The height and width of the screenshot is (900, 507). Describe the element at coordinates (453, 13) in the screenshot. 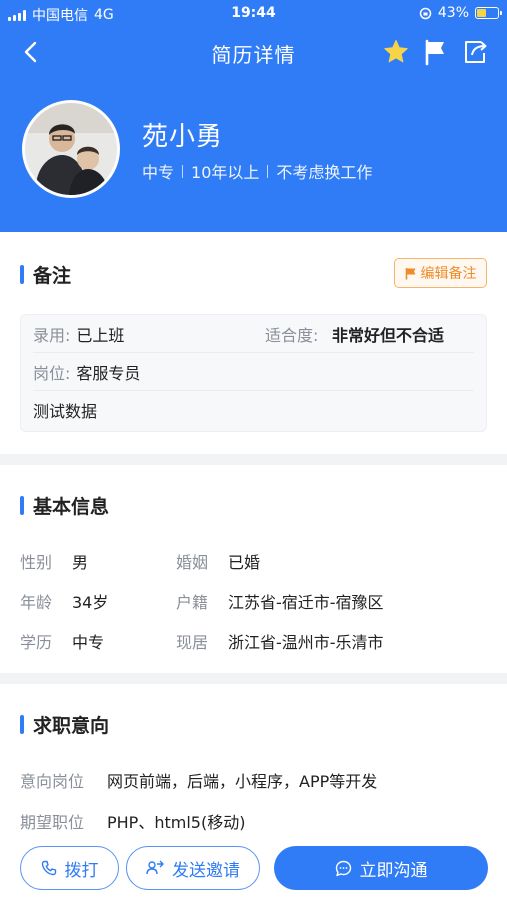

I see `battery-percent: 43%` at that location.